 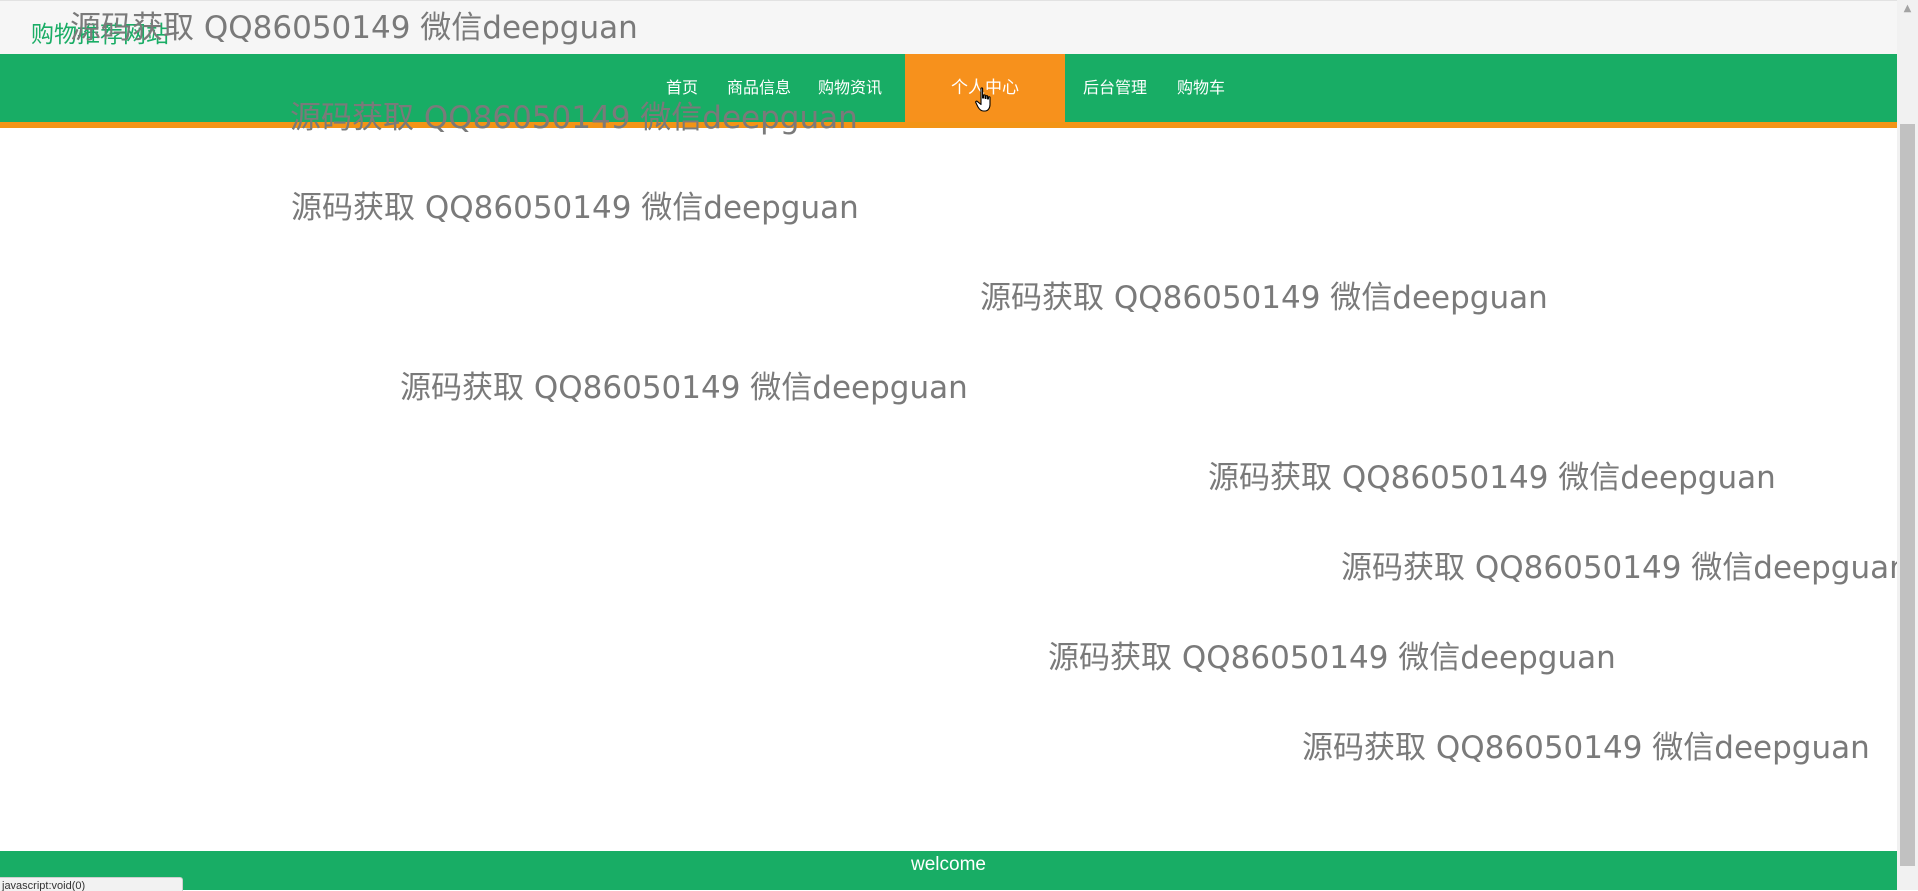 What do you see at coordinates (948, 864) in the screenshot?
I see `footer-text: welcome` at bounding box center [948, 864].